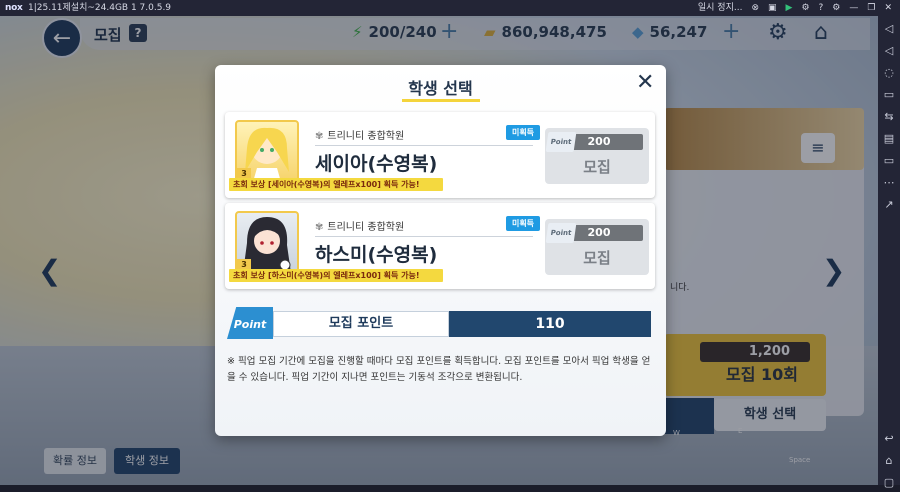 This screenshot has height=492, width=900. I want to click on sync-icon: ⇆, so click(889, 117).